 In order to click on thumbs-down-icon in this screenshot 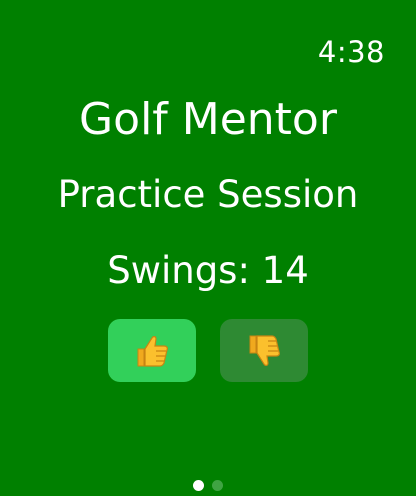, I will do `click(264, 350)`.